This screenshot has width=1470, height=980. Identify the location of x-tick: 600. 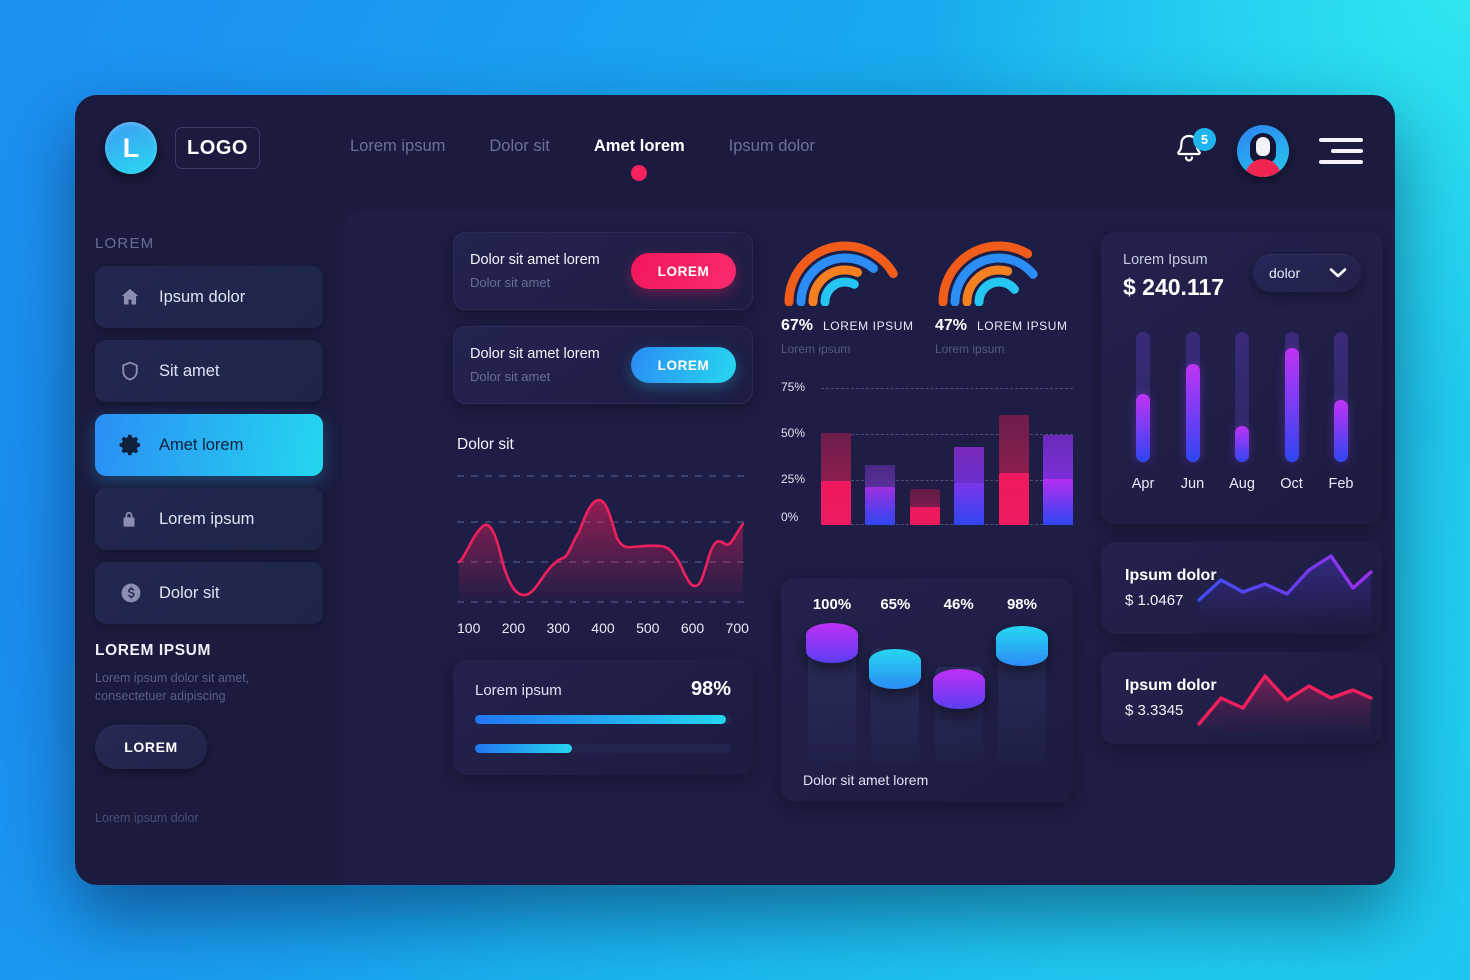
(692, 628).